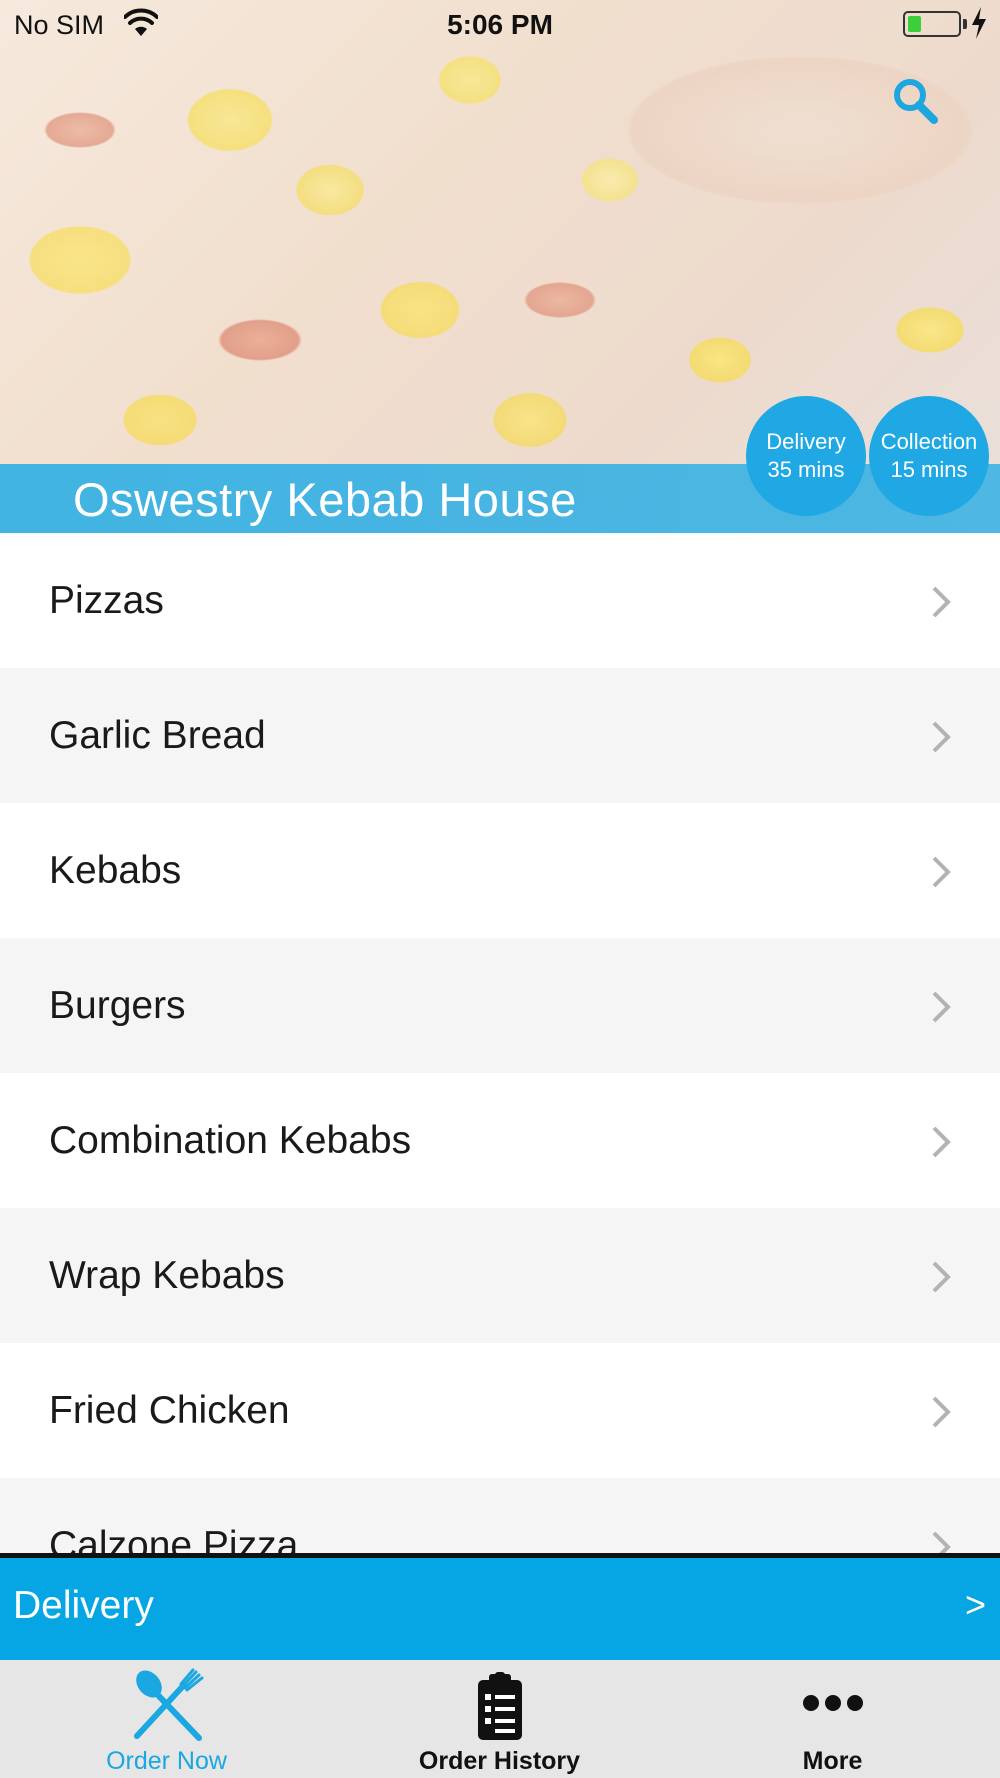  I want to click on status-time: 5:06 PM, so click(500, 24).